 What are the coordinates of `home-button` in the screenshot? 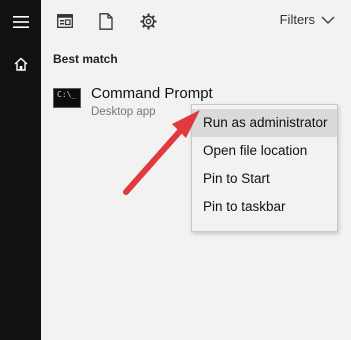 It's located at (20, 64).